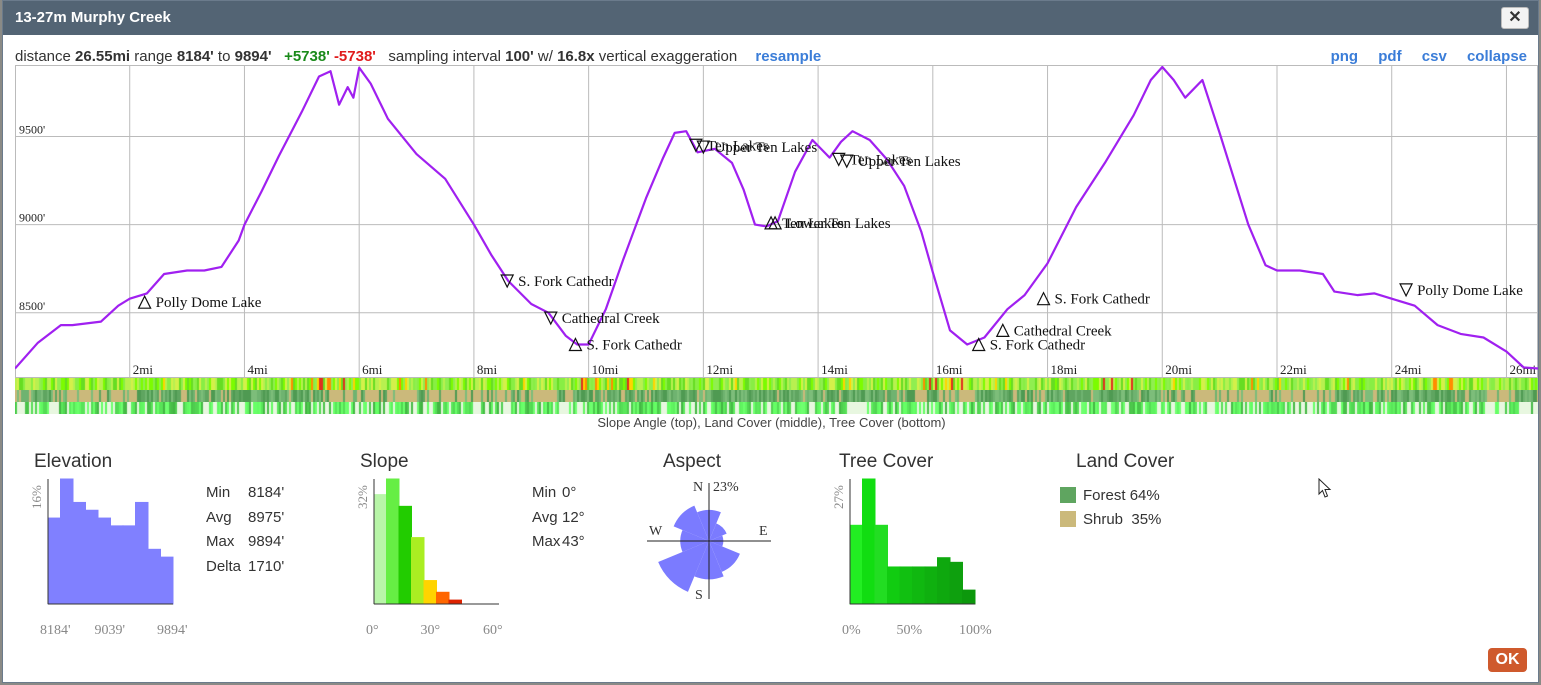 The width and height of the screenshot is (1541, 685). I want to click on pdf-link: pdf, so click(1389, 56).